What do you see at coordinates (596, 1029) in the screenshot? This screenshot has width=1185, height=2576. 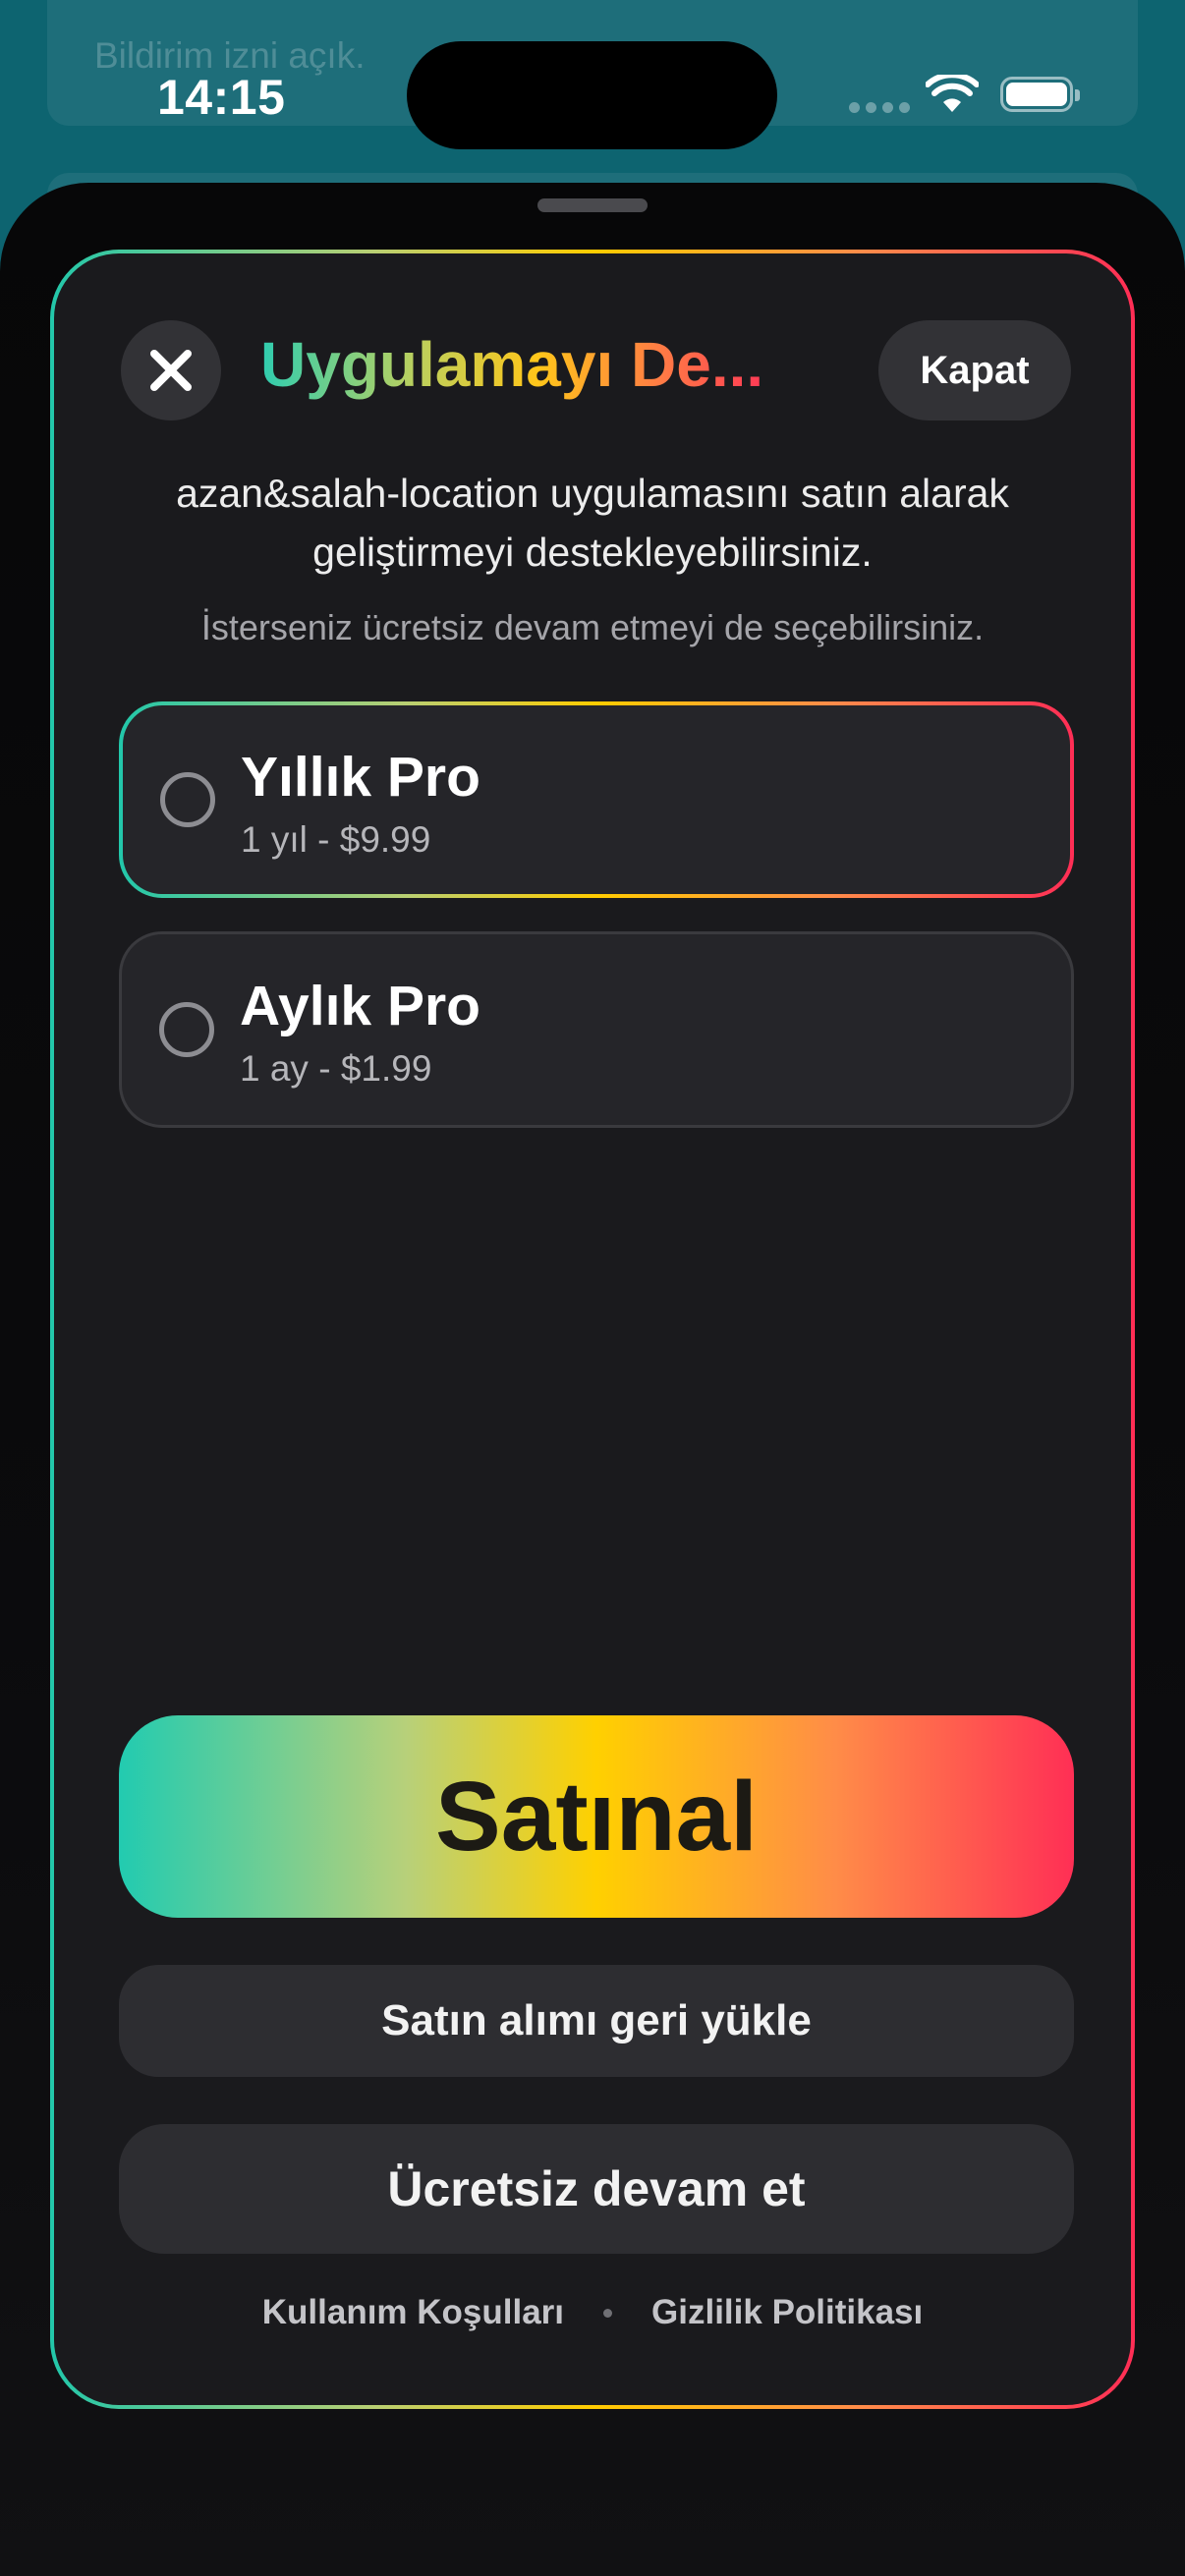 I see `plan-option-monthly: Aylık Pro 1 ay - $1.99` at bounding box center [596, 1029].